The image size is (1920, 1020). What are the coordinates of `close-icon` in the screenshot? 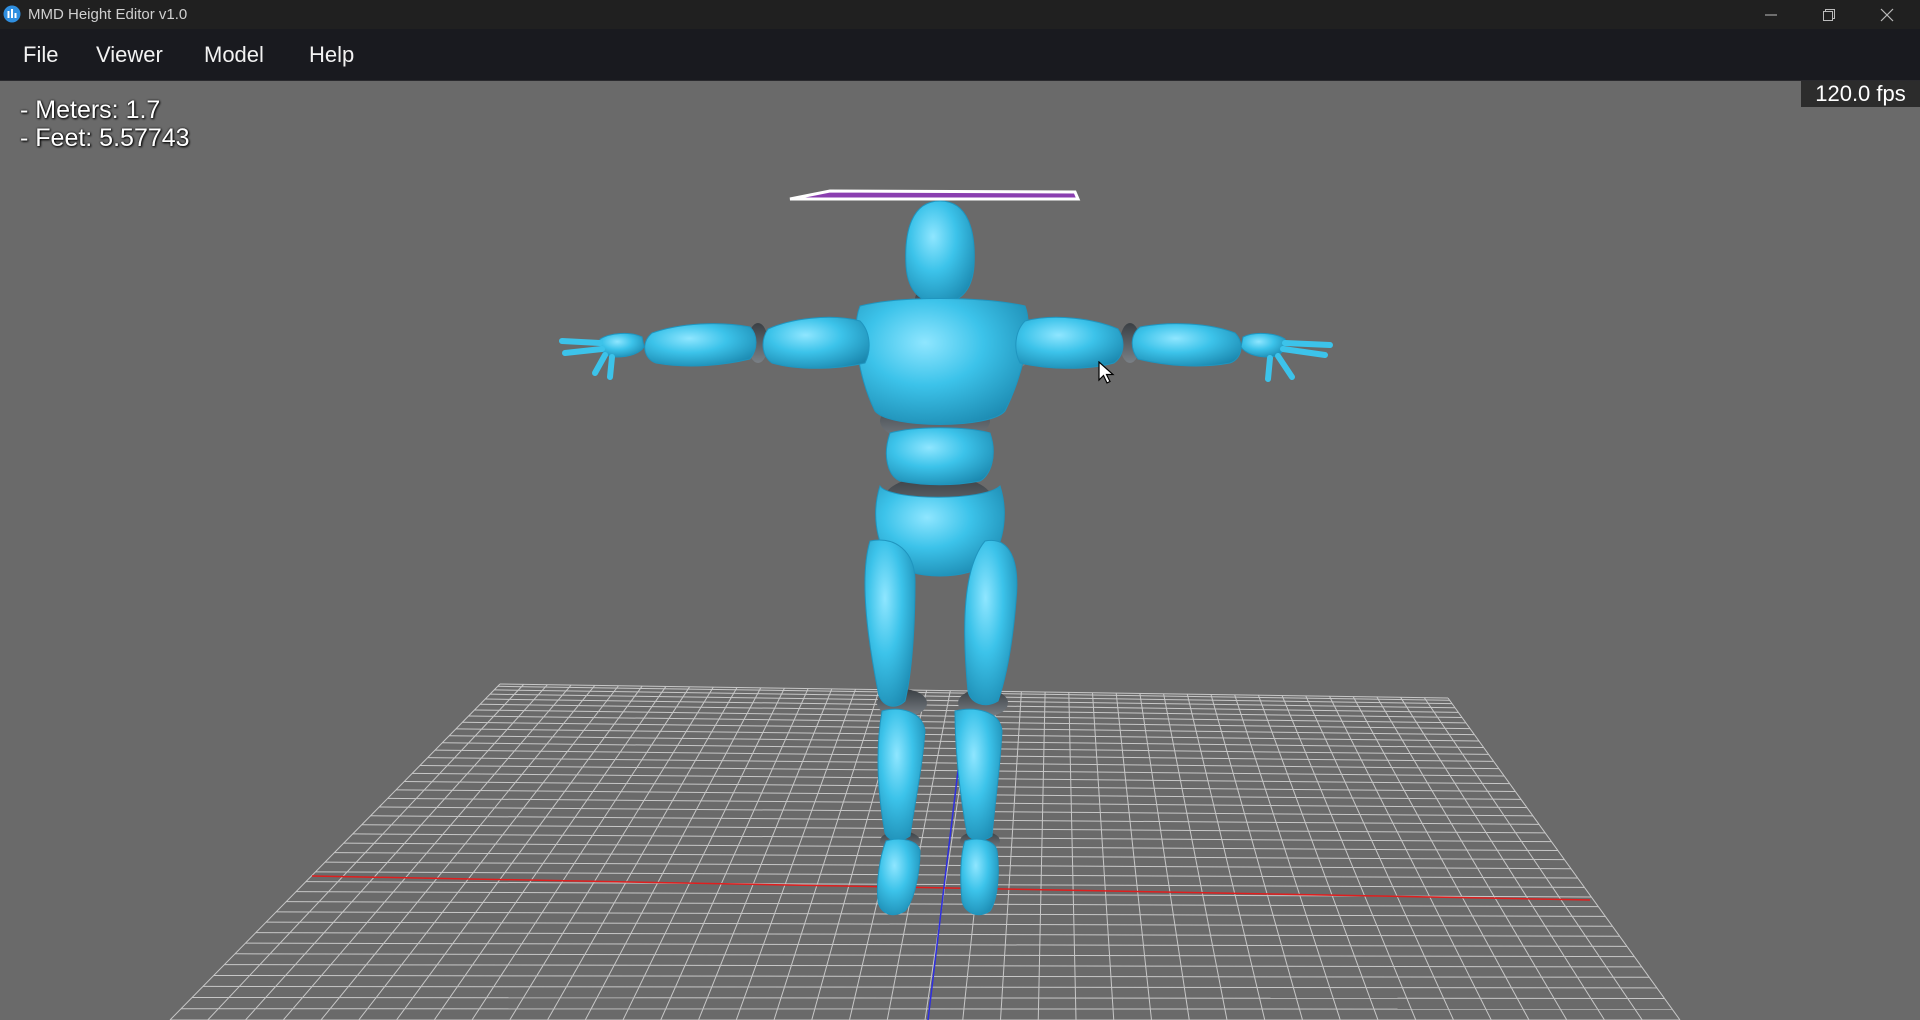 It's located at (1887, 14).